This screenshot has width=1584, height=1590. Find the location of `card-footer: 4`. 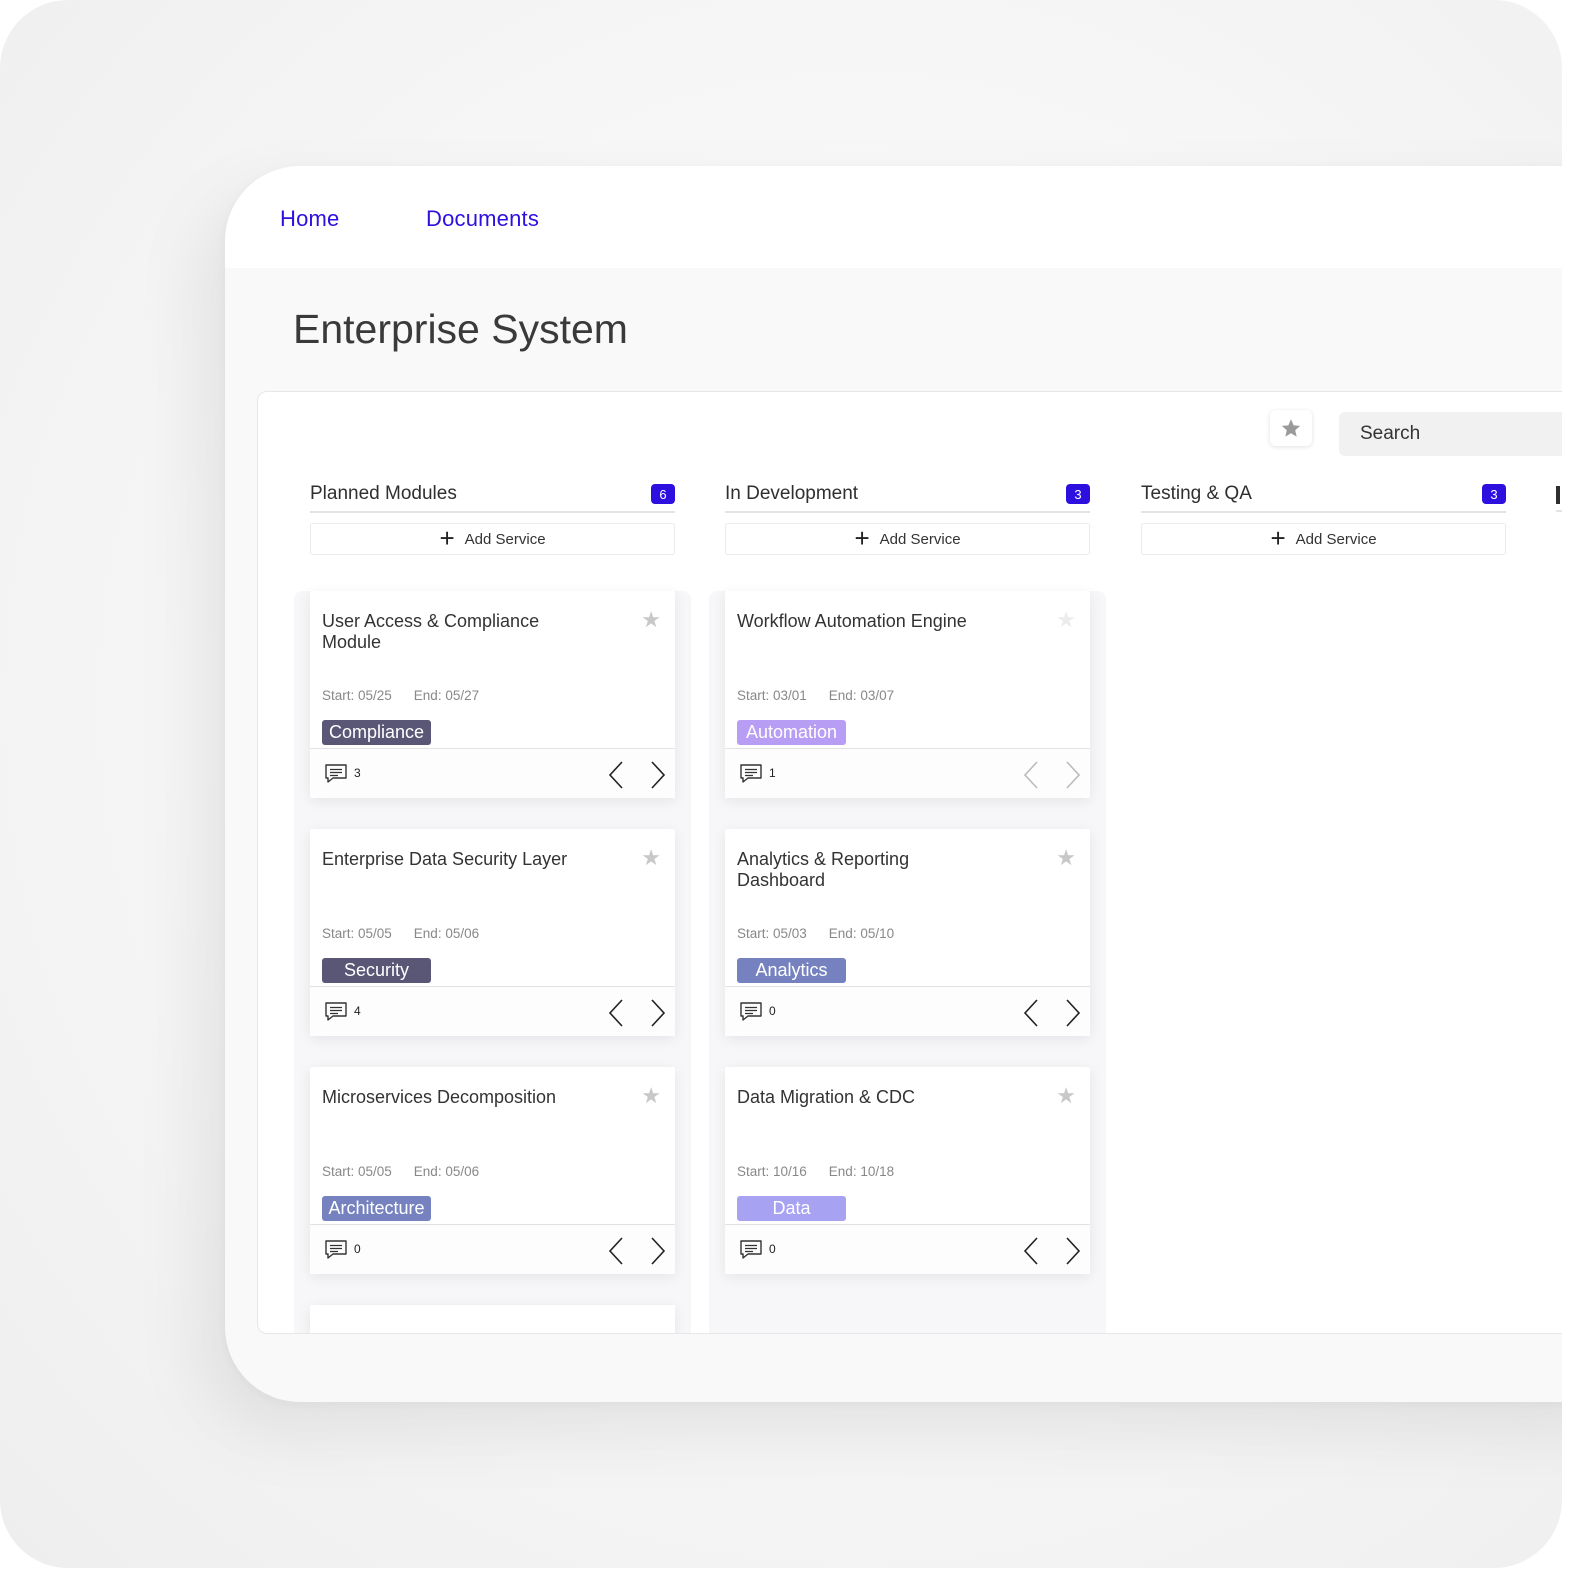

card-footer: 4 is located at coordinates (492, 1011).